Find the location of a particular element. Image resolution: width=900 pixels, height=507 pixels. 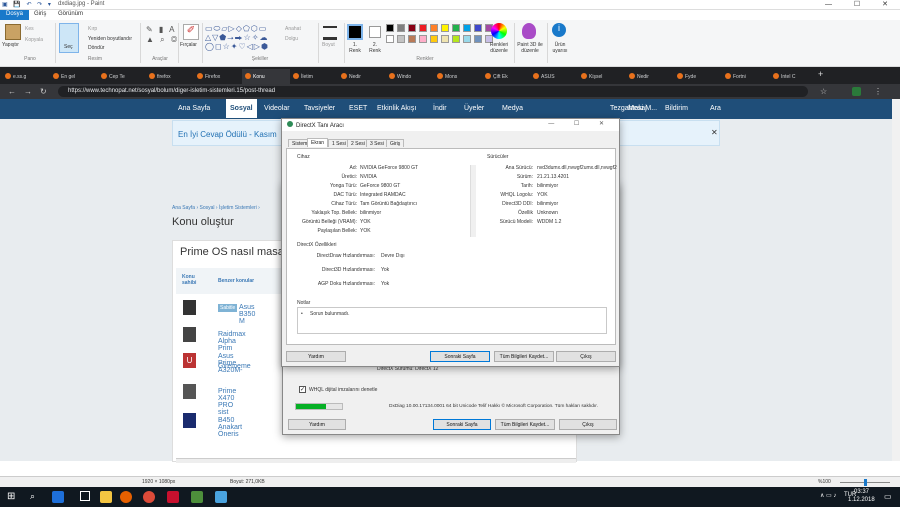

back-icon: ← is located at coordinates (12, 91).